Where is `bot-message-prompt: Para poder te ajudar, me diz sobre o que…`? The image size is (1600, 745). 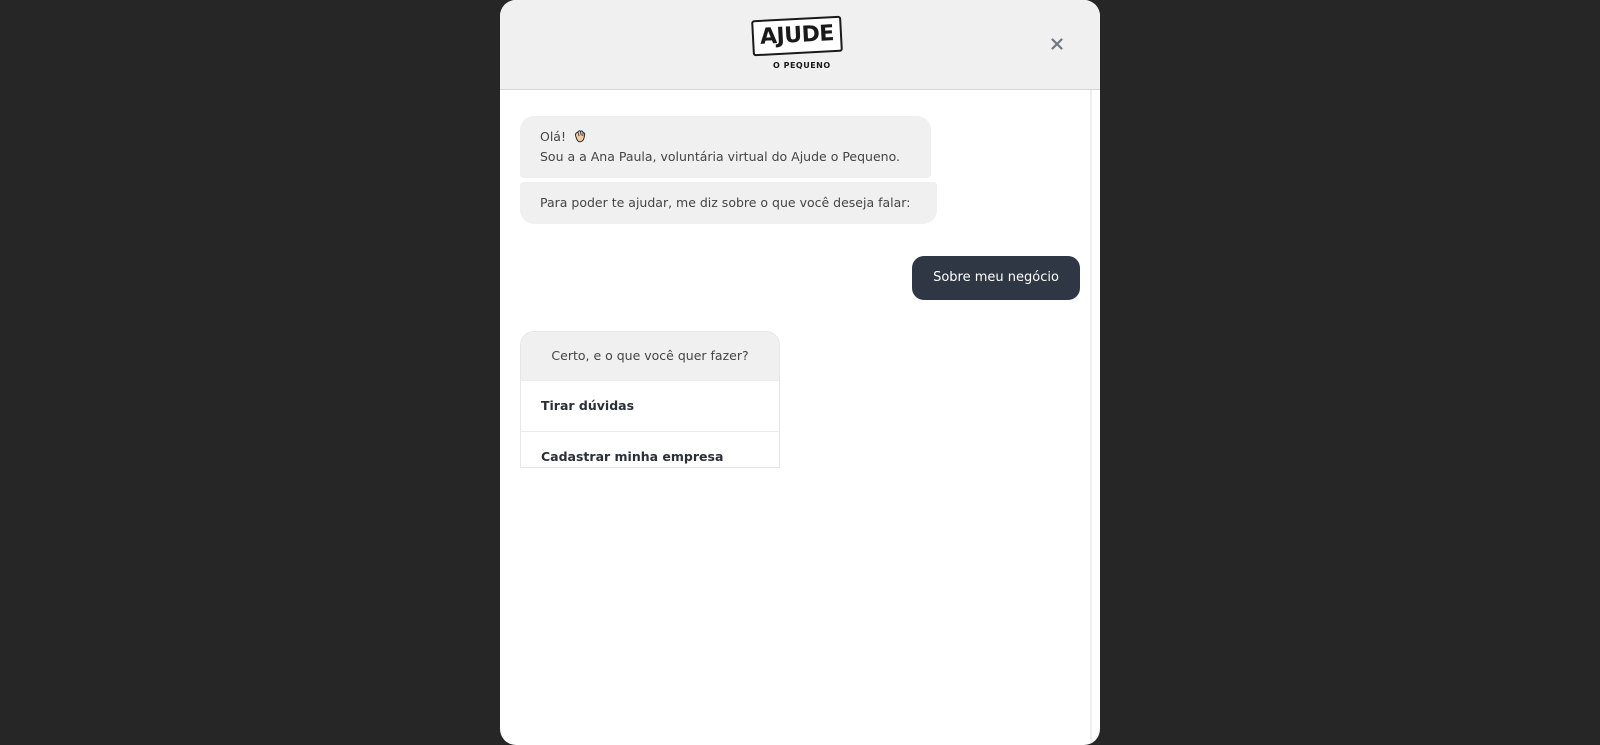
bot-message-prompt: Para poder te ajudar, me diz sobre o que… is located at coordinates (728, 203).